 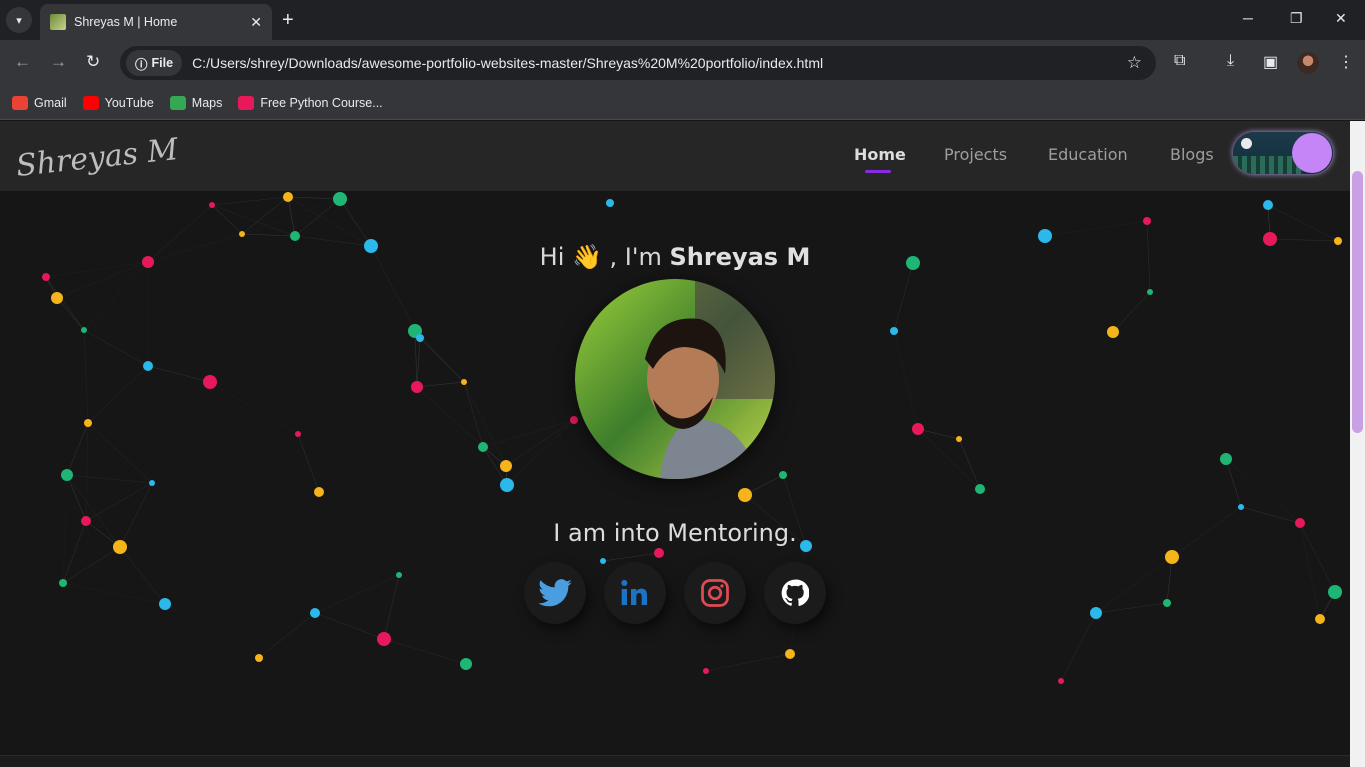 I want to click on tab-title: Shreyas M | Home, so click(x=126, y=22).